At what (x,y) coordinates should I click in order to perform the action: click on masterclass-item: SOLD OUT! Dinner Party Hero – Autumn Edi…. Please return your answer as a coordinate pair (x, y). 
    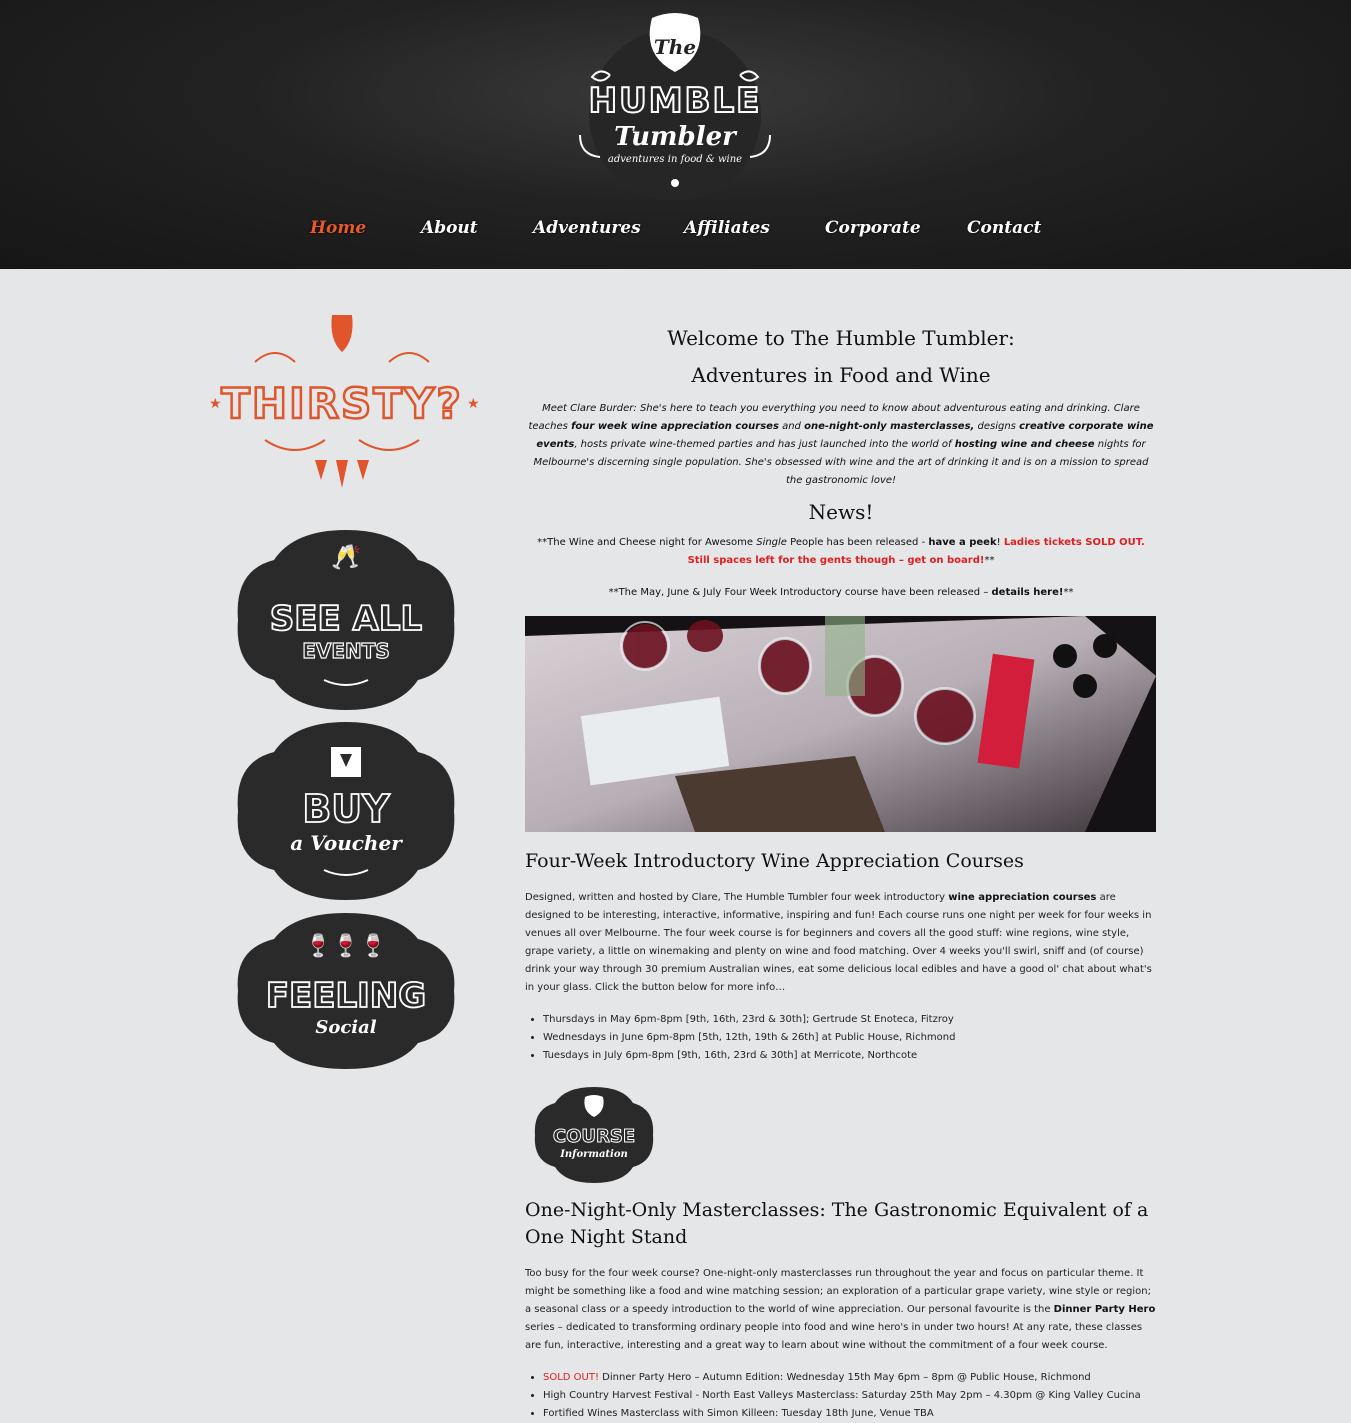
    Looking at the image, I should click on (850, 1378).